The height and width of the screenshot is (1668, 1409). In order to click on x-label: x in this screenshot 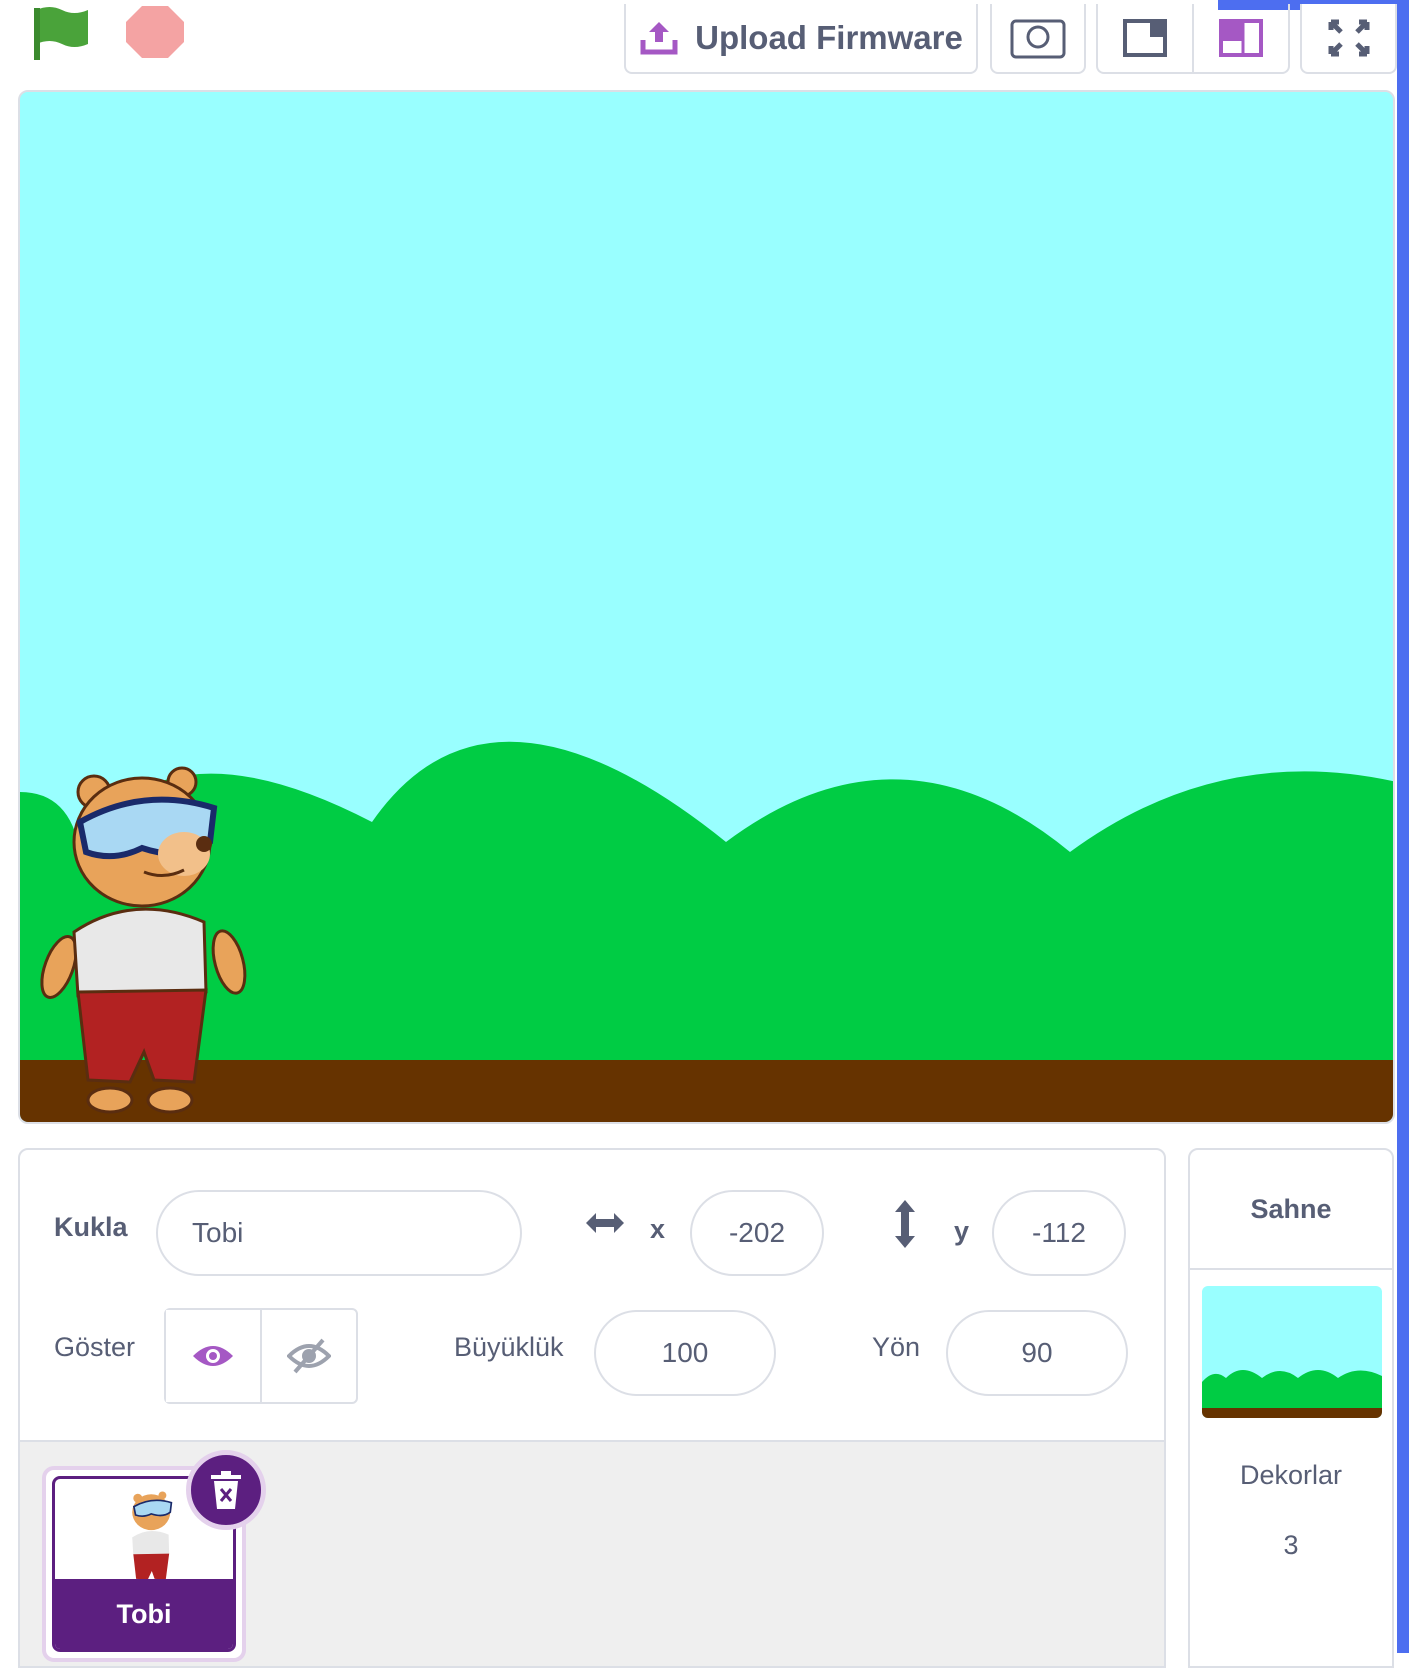, I will do `click(658, 1229)`.